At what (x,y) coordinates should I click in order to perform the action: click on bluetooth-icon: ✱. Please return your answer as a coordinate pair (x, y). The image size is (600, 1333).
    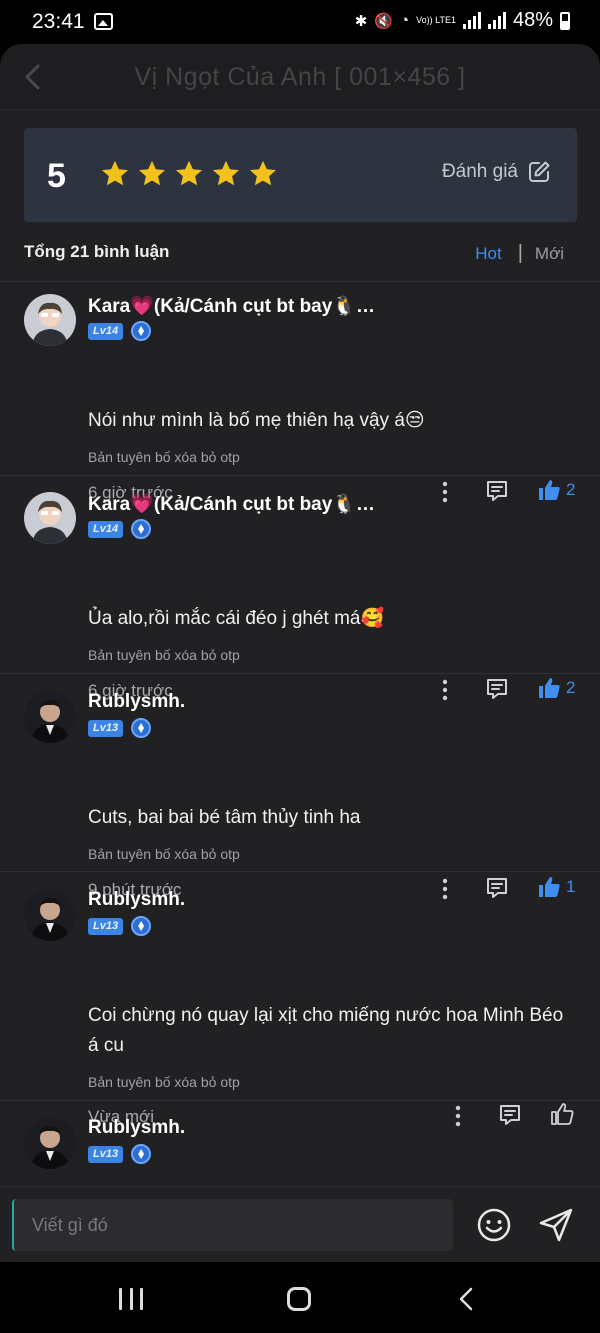
    Looking at the image, I should click on (361, 21).